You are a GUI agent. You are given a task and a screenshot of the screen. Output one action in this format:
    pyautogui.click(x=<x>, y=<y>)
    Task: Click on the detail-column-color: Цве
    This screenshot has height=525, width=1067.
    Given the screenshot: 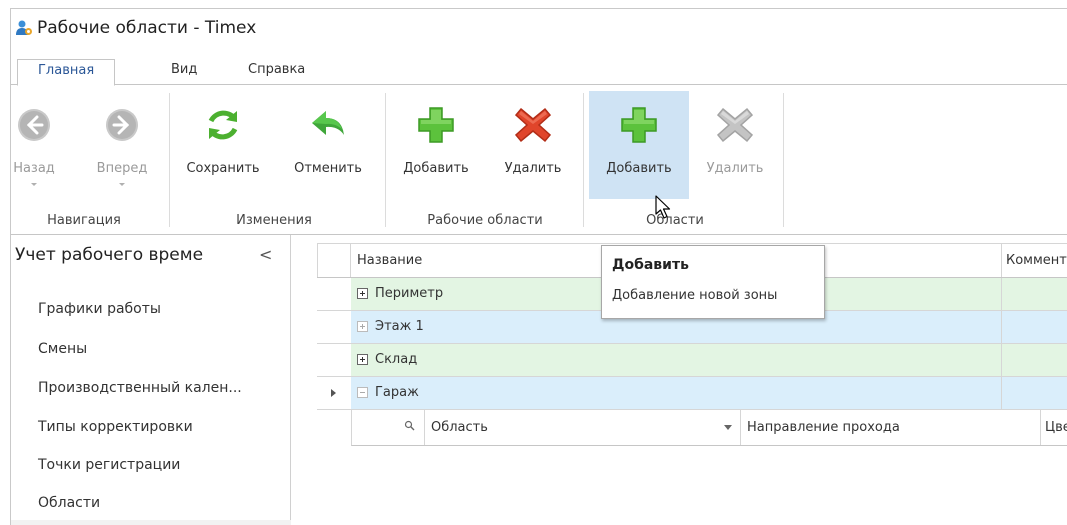 What is the action you would take?
    pyautogui.click(x=1053, y=427)
    